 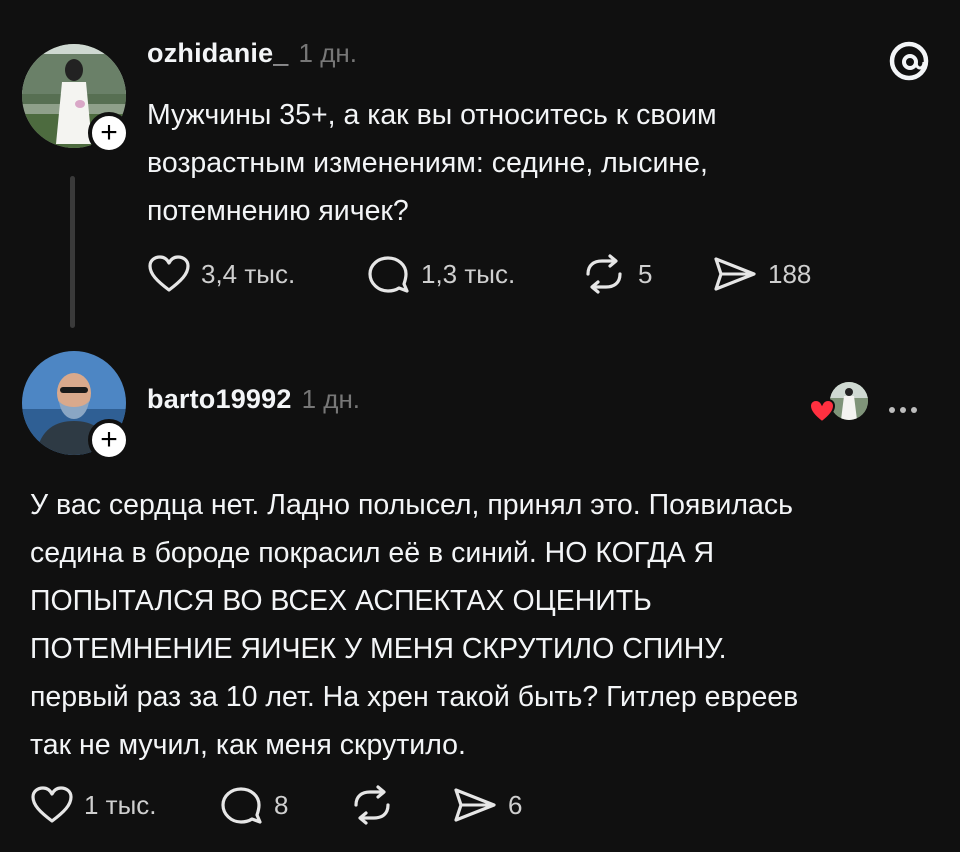 I want to click on post-username: ozhidanie_, so click(x=218, y=53).